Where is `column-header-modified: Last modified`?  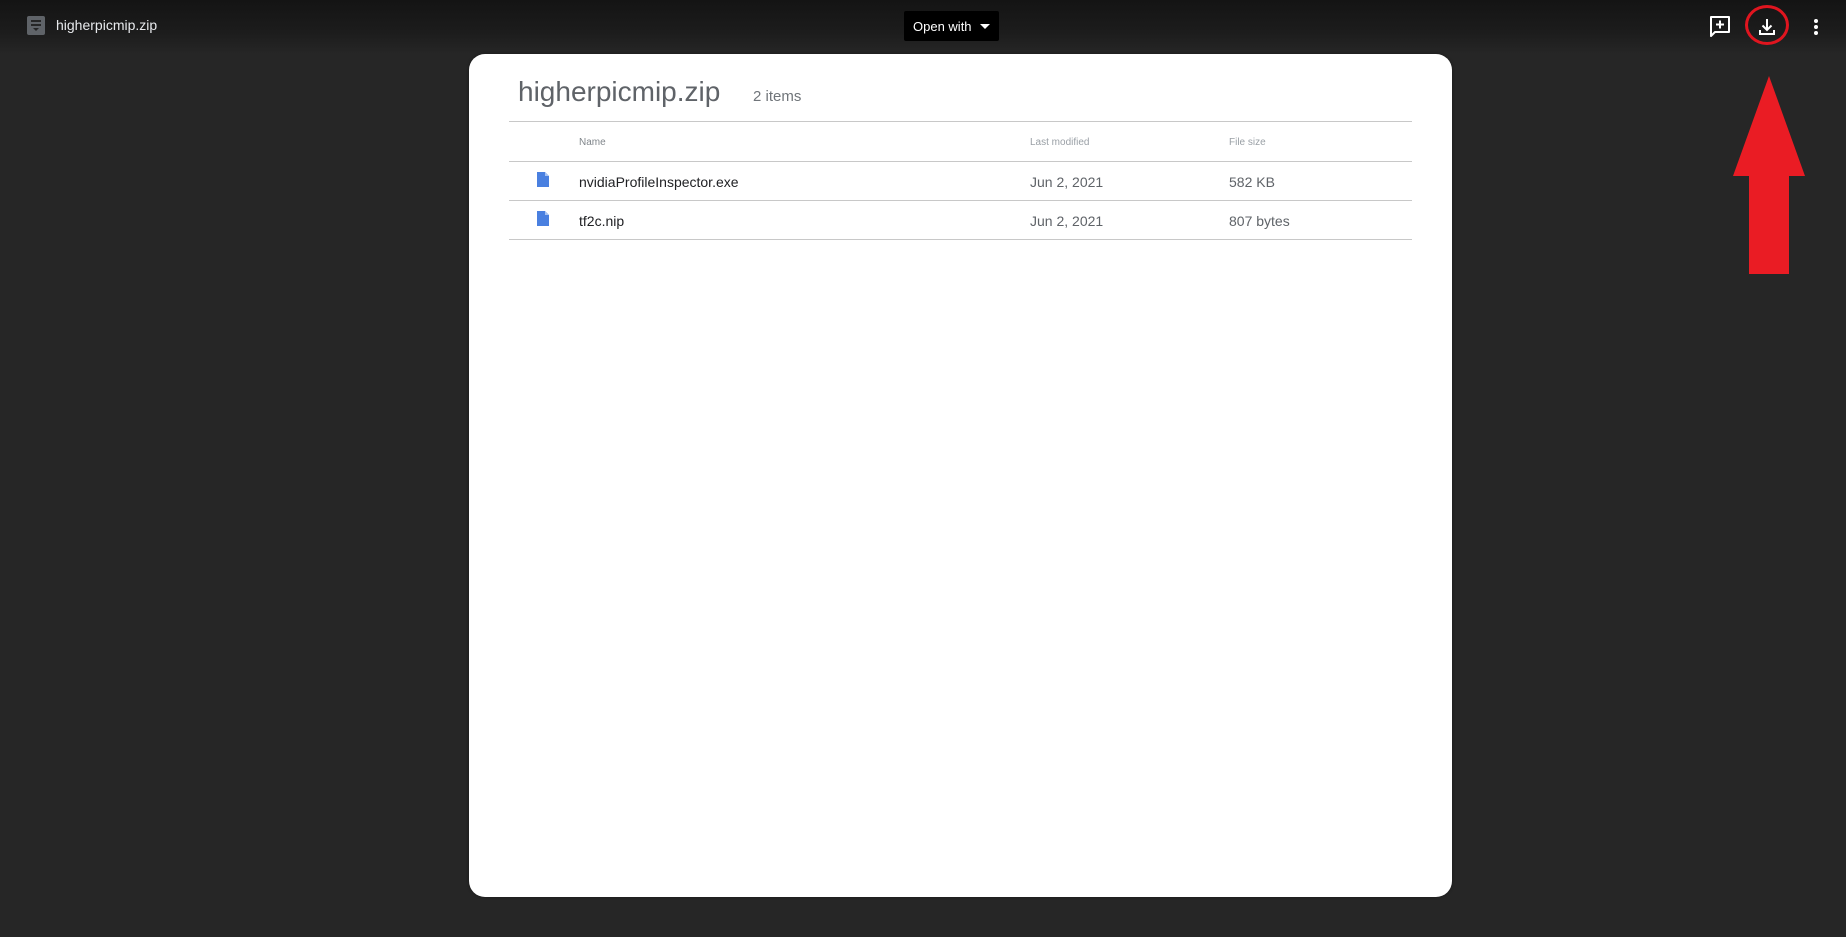 column-header-modified: Last modified is located at coordinates (1059, 142).